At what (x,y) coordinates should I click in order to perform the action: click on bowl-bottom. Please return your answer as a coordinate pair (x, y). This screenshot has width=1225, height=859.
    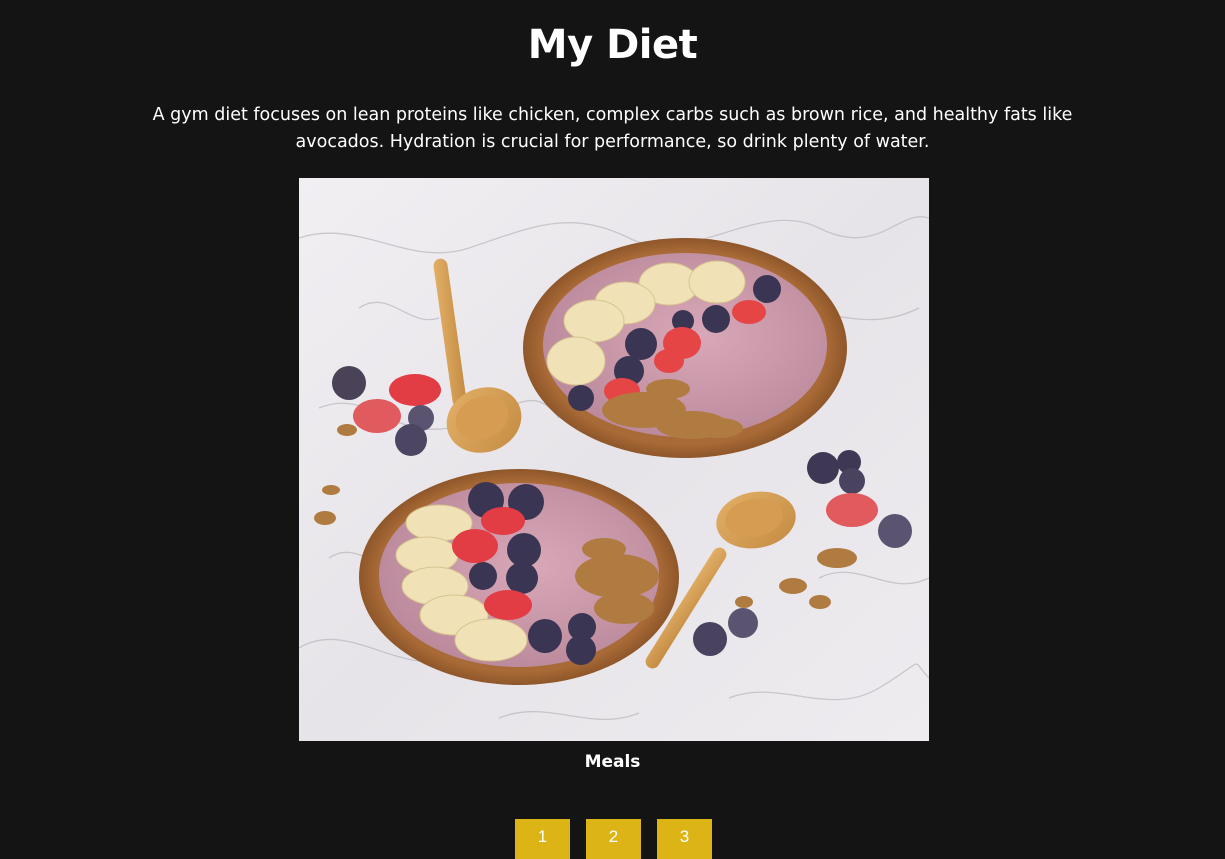
    Looking at the image, I should click on (519, 577).